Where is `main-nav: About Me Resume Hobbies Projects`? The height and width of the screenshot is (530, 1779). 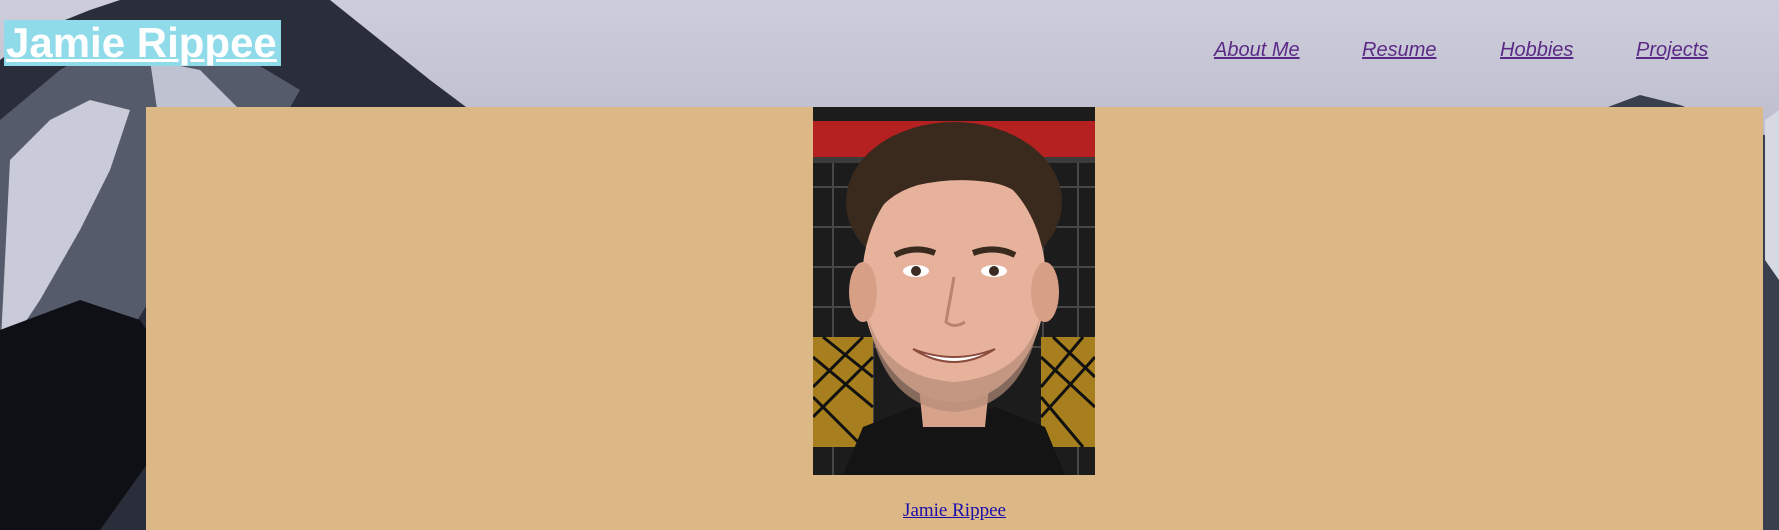
main-nav: About Me Resume Hobbies Projects is located at coordinates (889, 51).